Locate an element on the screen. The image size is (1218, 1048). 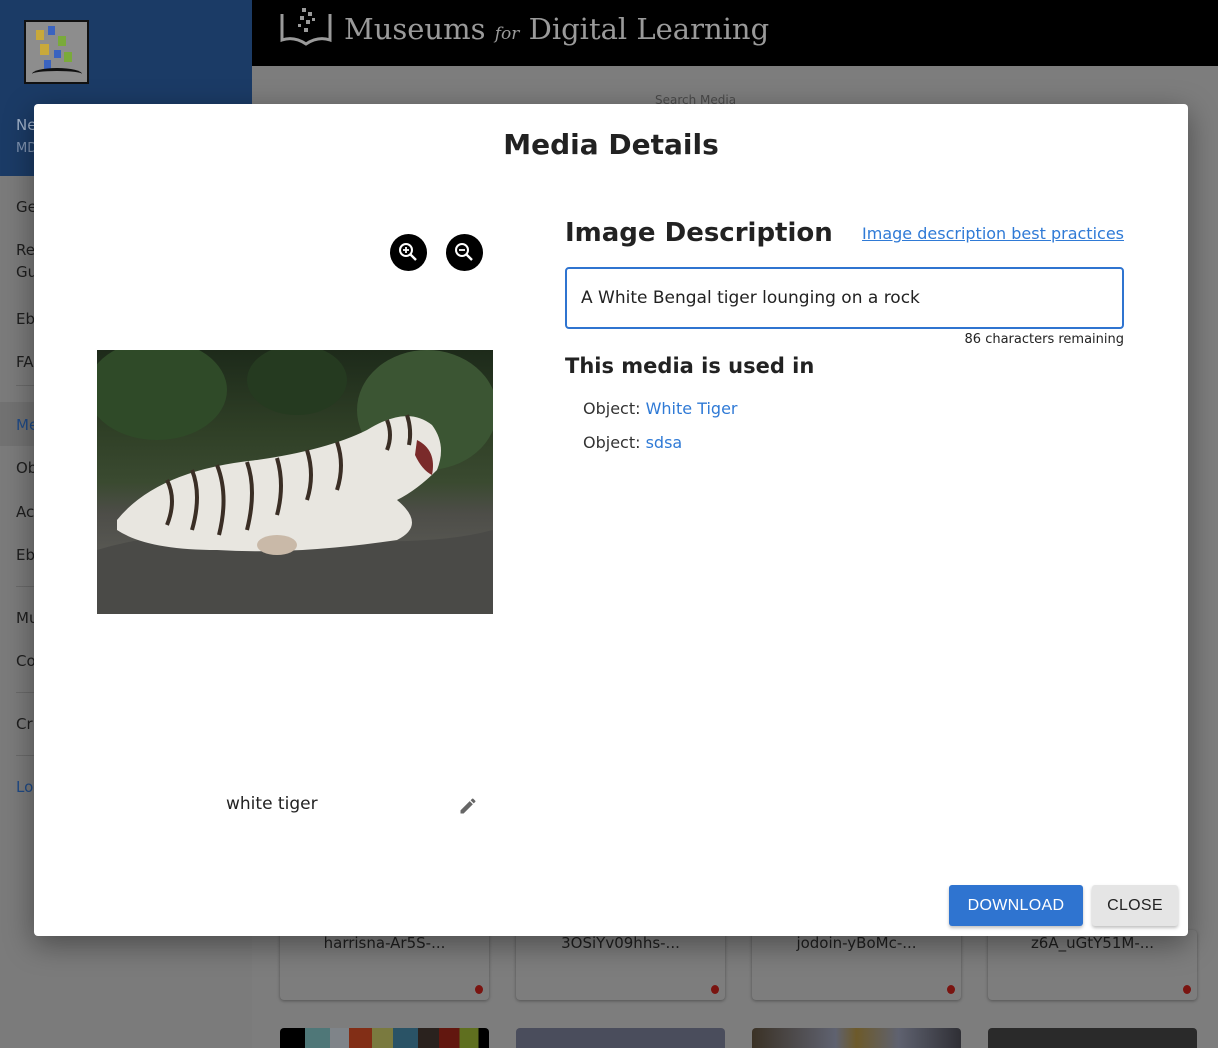
best-practices-link: Image description best practices is located at coordinates (993, 233).